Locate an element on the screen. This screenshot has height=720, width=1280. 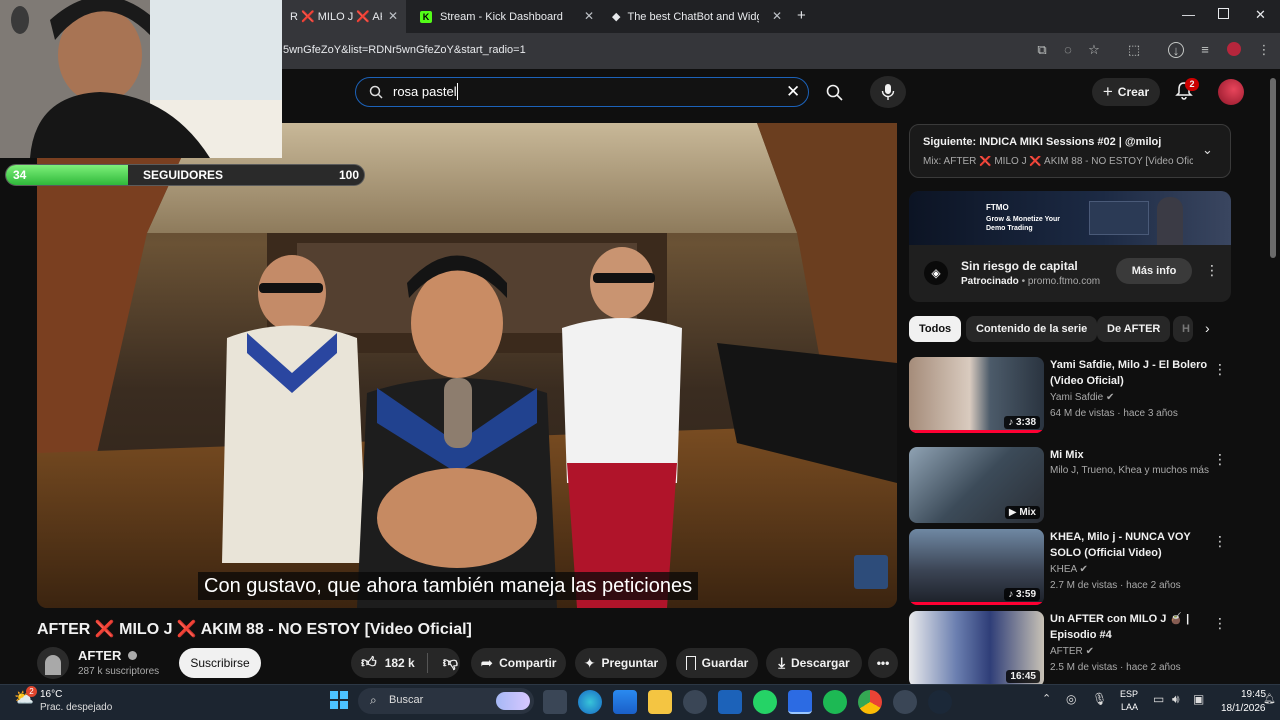
obs-icon is located at coordinates (695, 702).